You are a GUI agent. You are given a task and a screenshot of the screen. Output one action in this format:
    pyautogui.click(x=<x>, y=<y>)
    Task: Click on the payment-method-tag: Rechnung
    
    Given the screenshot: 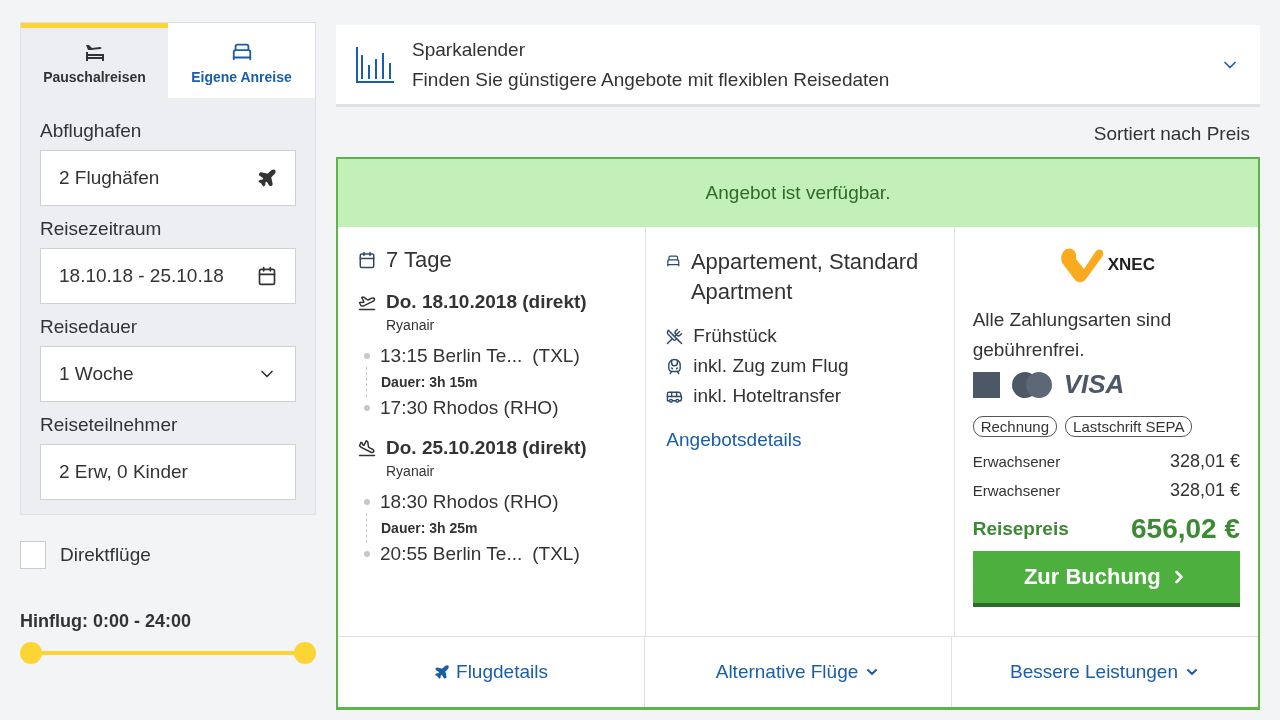 What is the action you would take?
    pyautogui.click(x=1015, y=426)
    